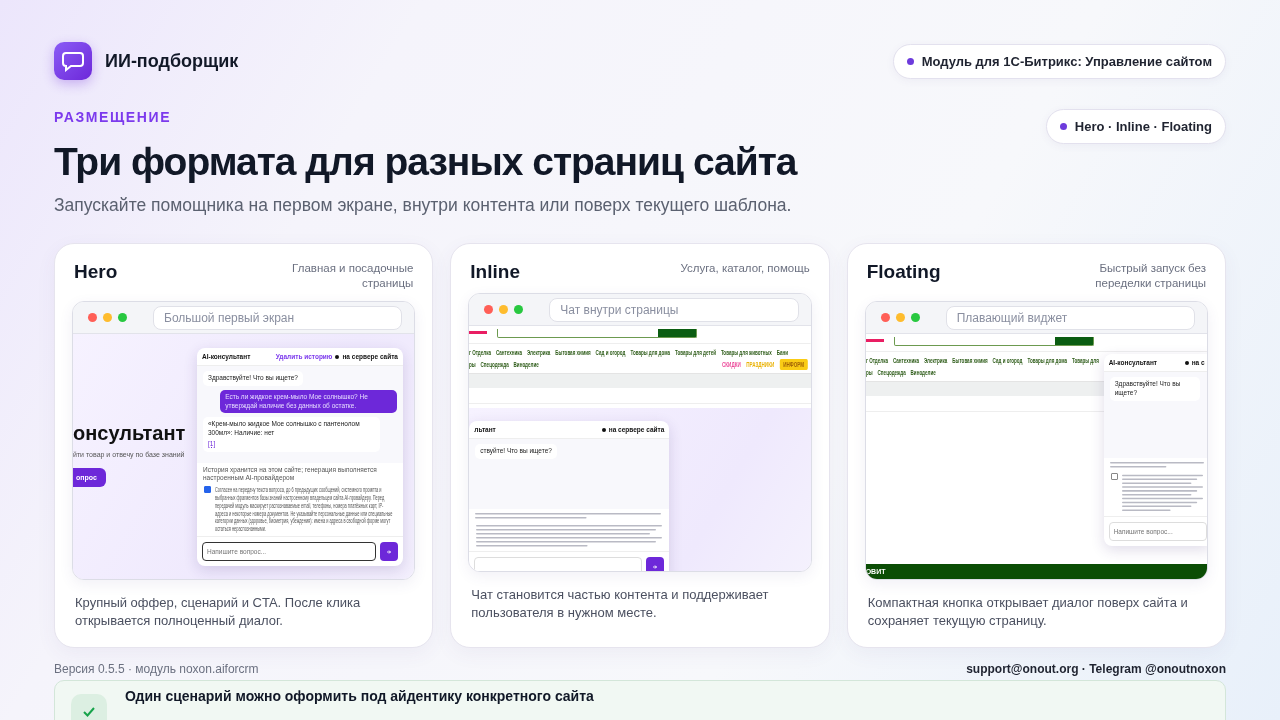  I want to click on card-note: Главная и посадочные страницы, so click(352, 276).